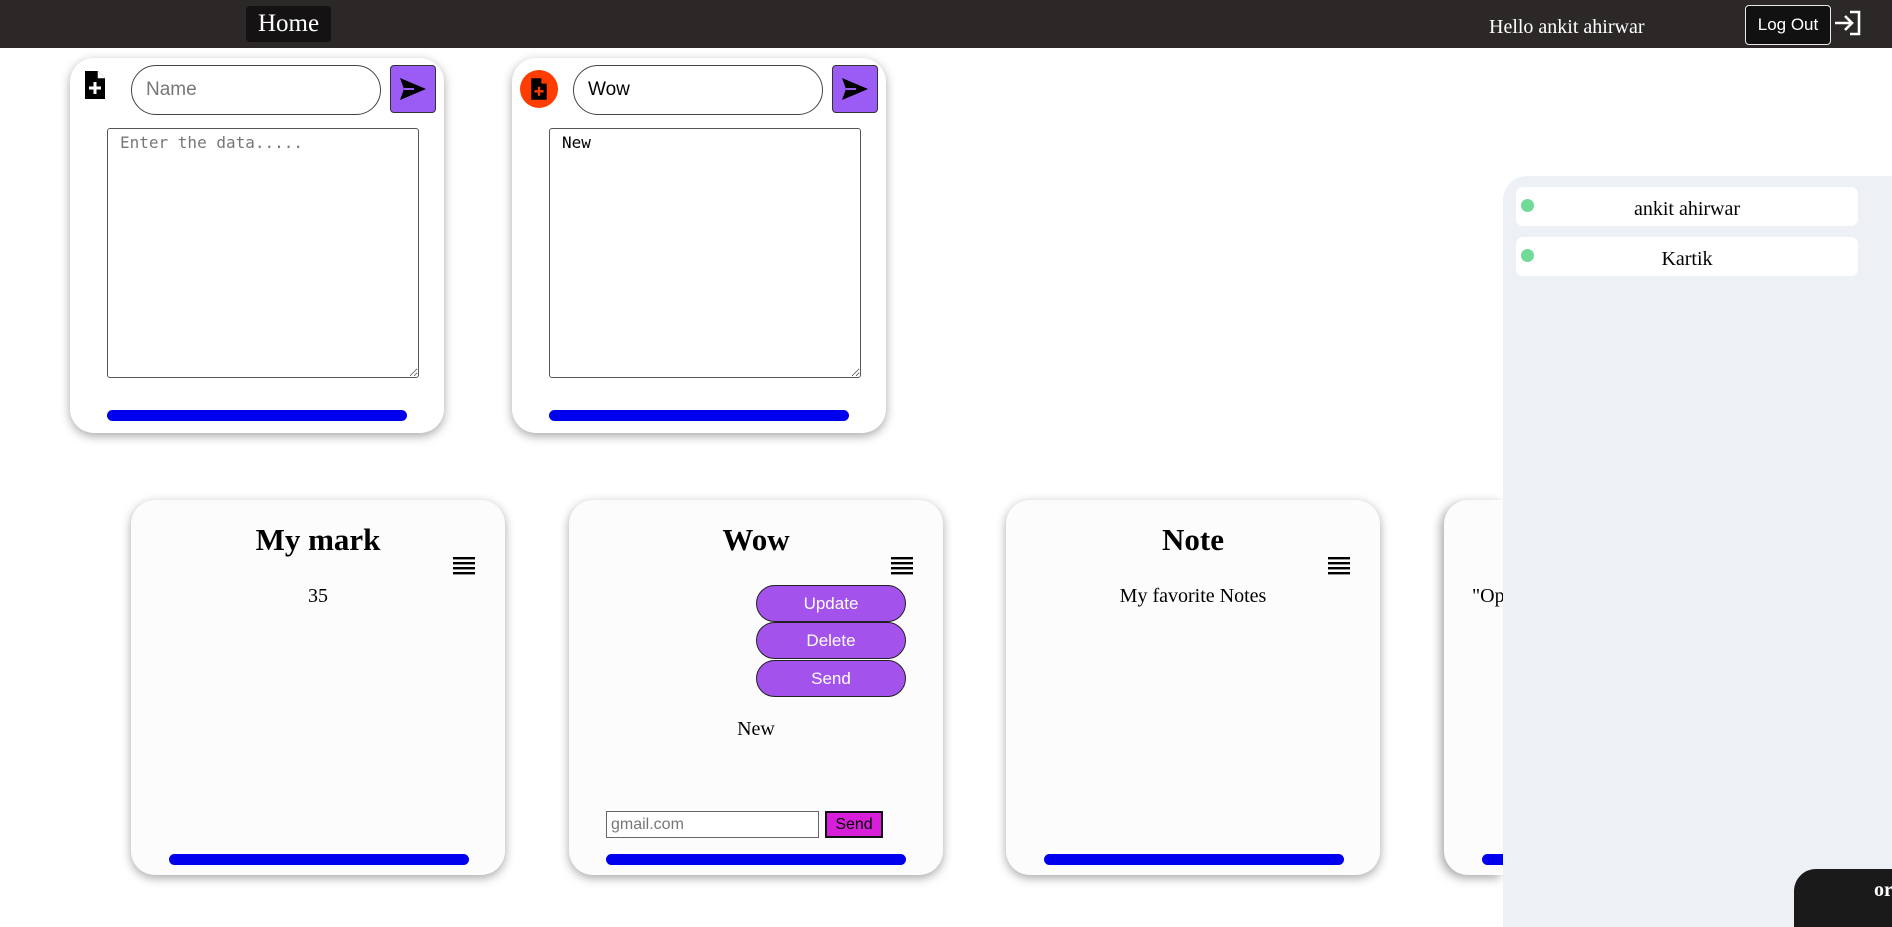 The height and width of the screenshot is (927, 1892). Describe the element at coordinates (288, 24) in the screenshot. I see `home-link: Home` at that location.